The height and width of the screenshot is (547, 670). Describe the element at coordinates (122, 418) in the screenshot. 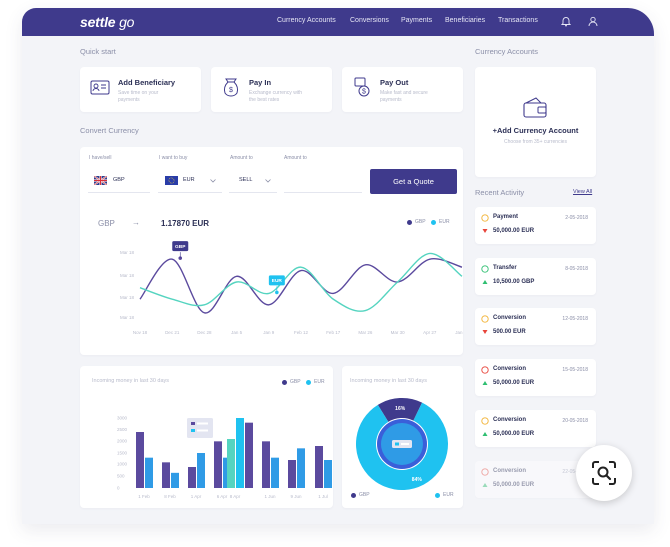

I see `y-tick-label: 3000` at that location.